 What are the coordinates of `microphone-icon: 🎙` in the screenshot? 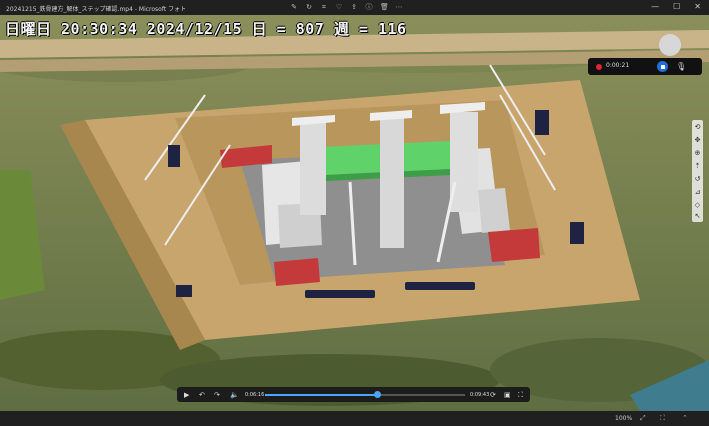 It's located at (681, 66).